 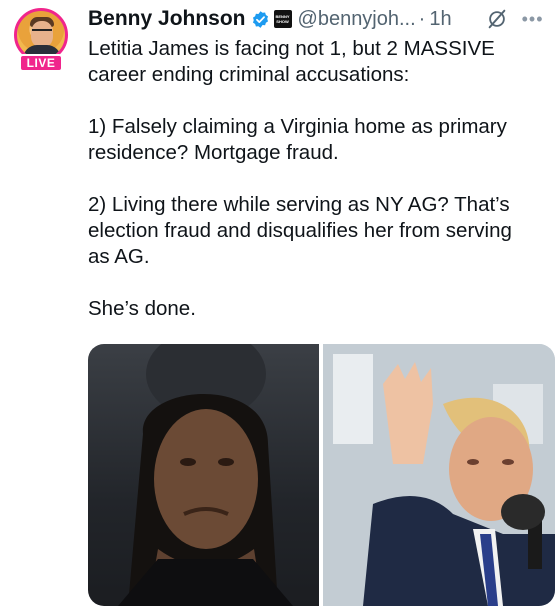 What do you see at coordinates (533, 19) in the screenshot?
I see `more-options-icon: •••` at bounding box center [533, 19].